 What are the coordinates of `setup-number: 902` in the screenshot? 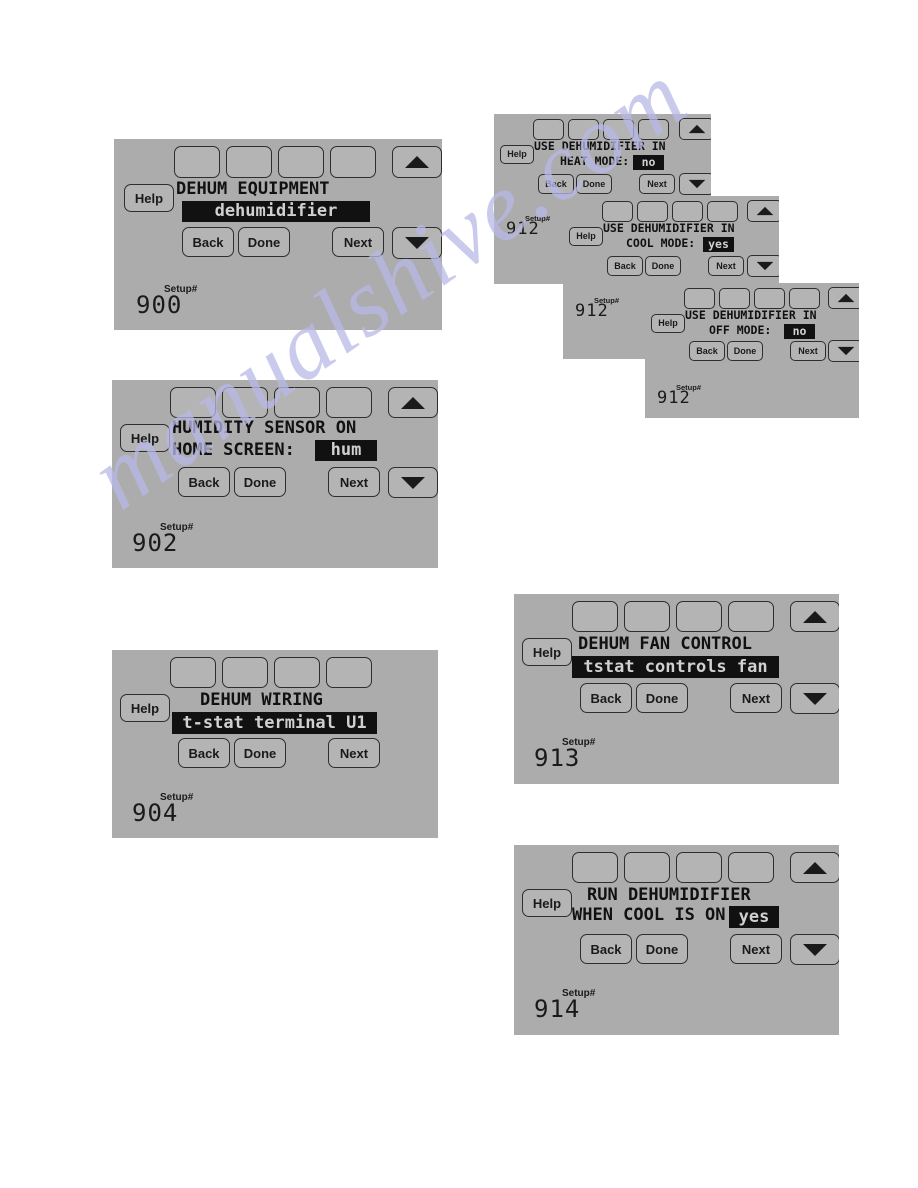 It's located at (155, 543).